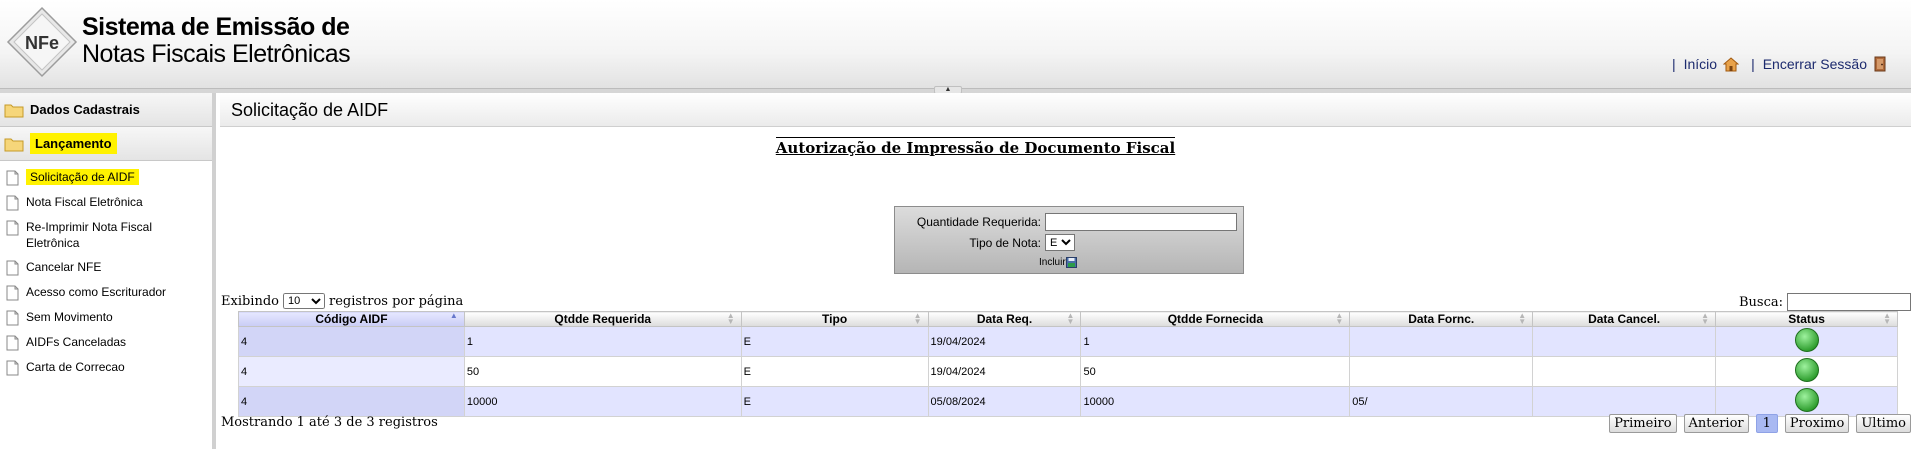  What do you see at coordinates (1731, 64) in the screenshot?
I see `home-icon` at bounding box center [1731, 64].